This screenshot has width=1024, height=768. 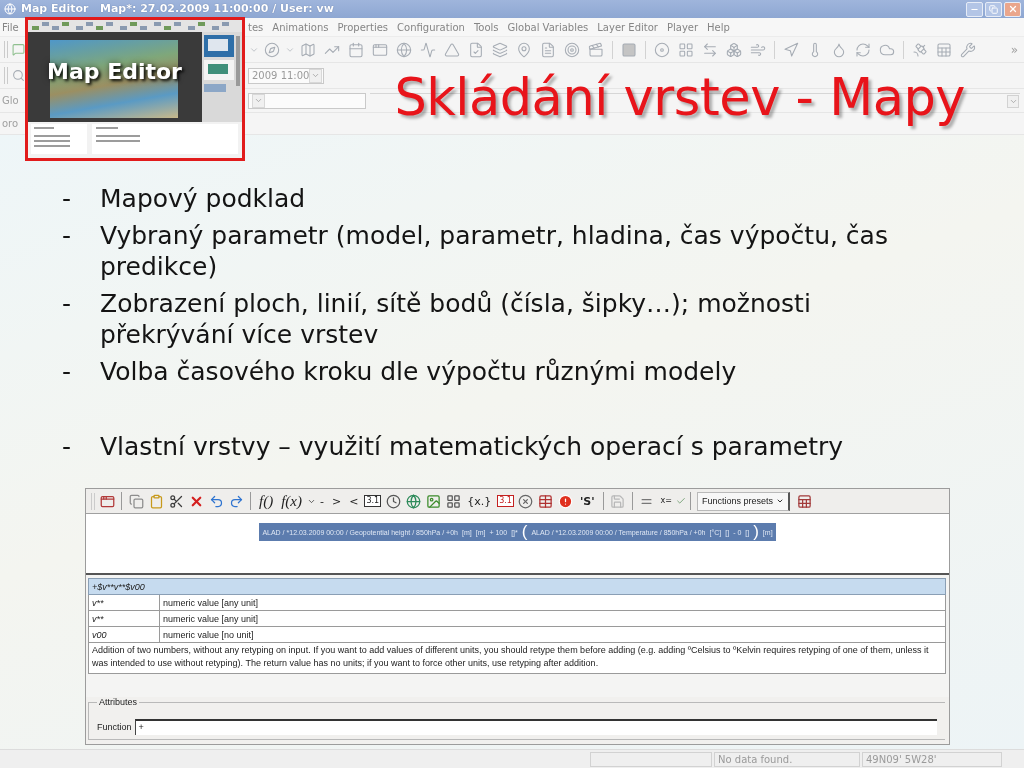 I want to click on chat-icon, so click(x=18, y=49).